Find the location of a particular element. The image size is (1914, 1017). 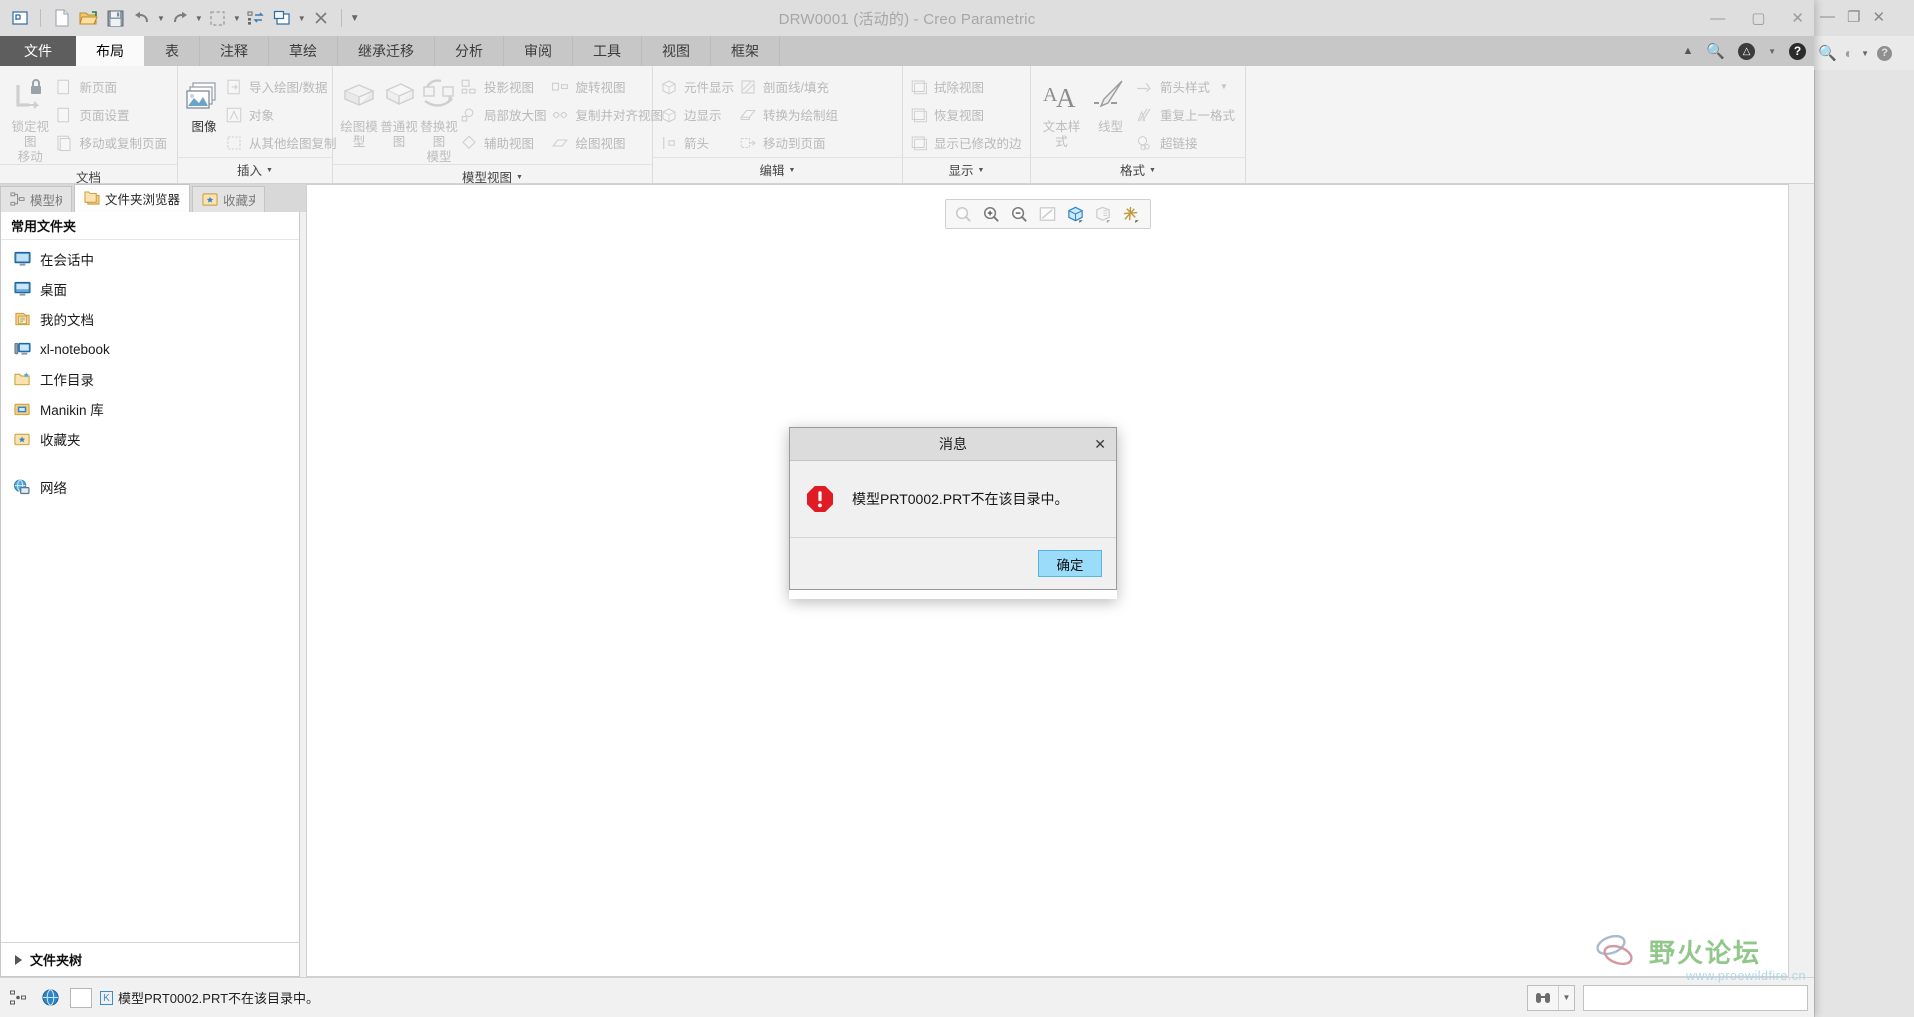

dock-tab-model: 模型树 is located at coordinates (36, 199).